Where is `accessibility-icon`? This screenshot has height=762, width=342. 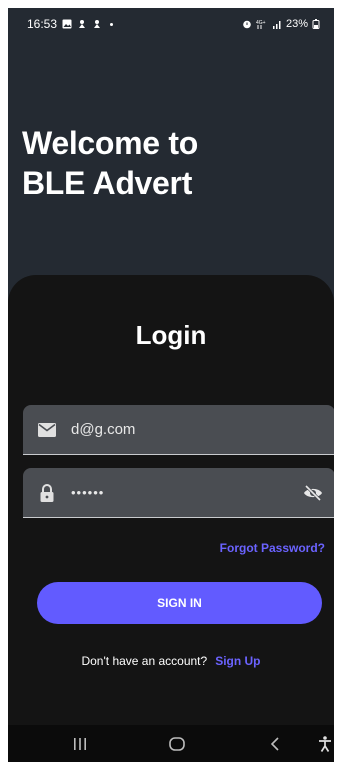
accessibility-icon is located at coordinates (324, 744).